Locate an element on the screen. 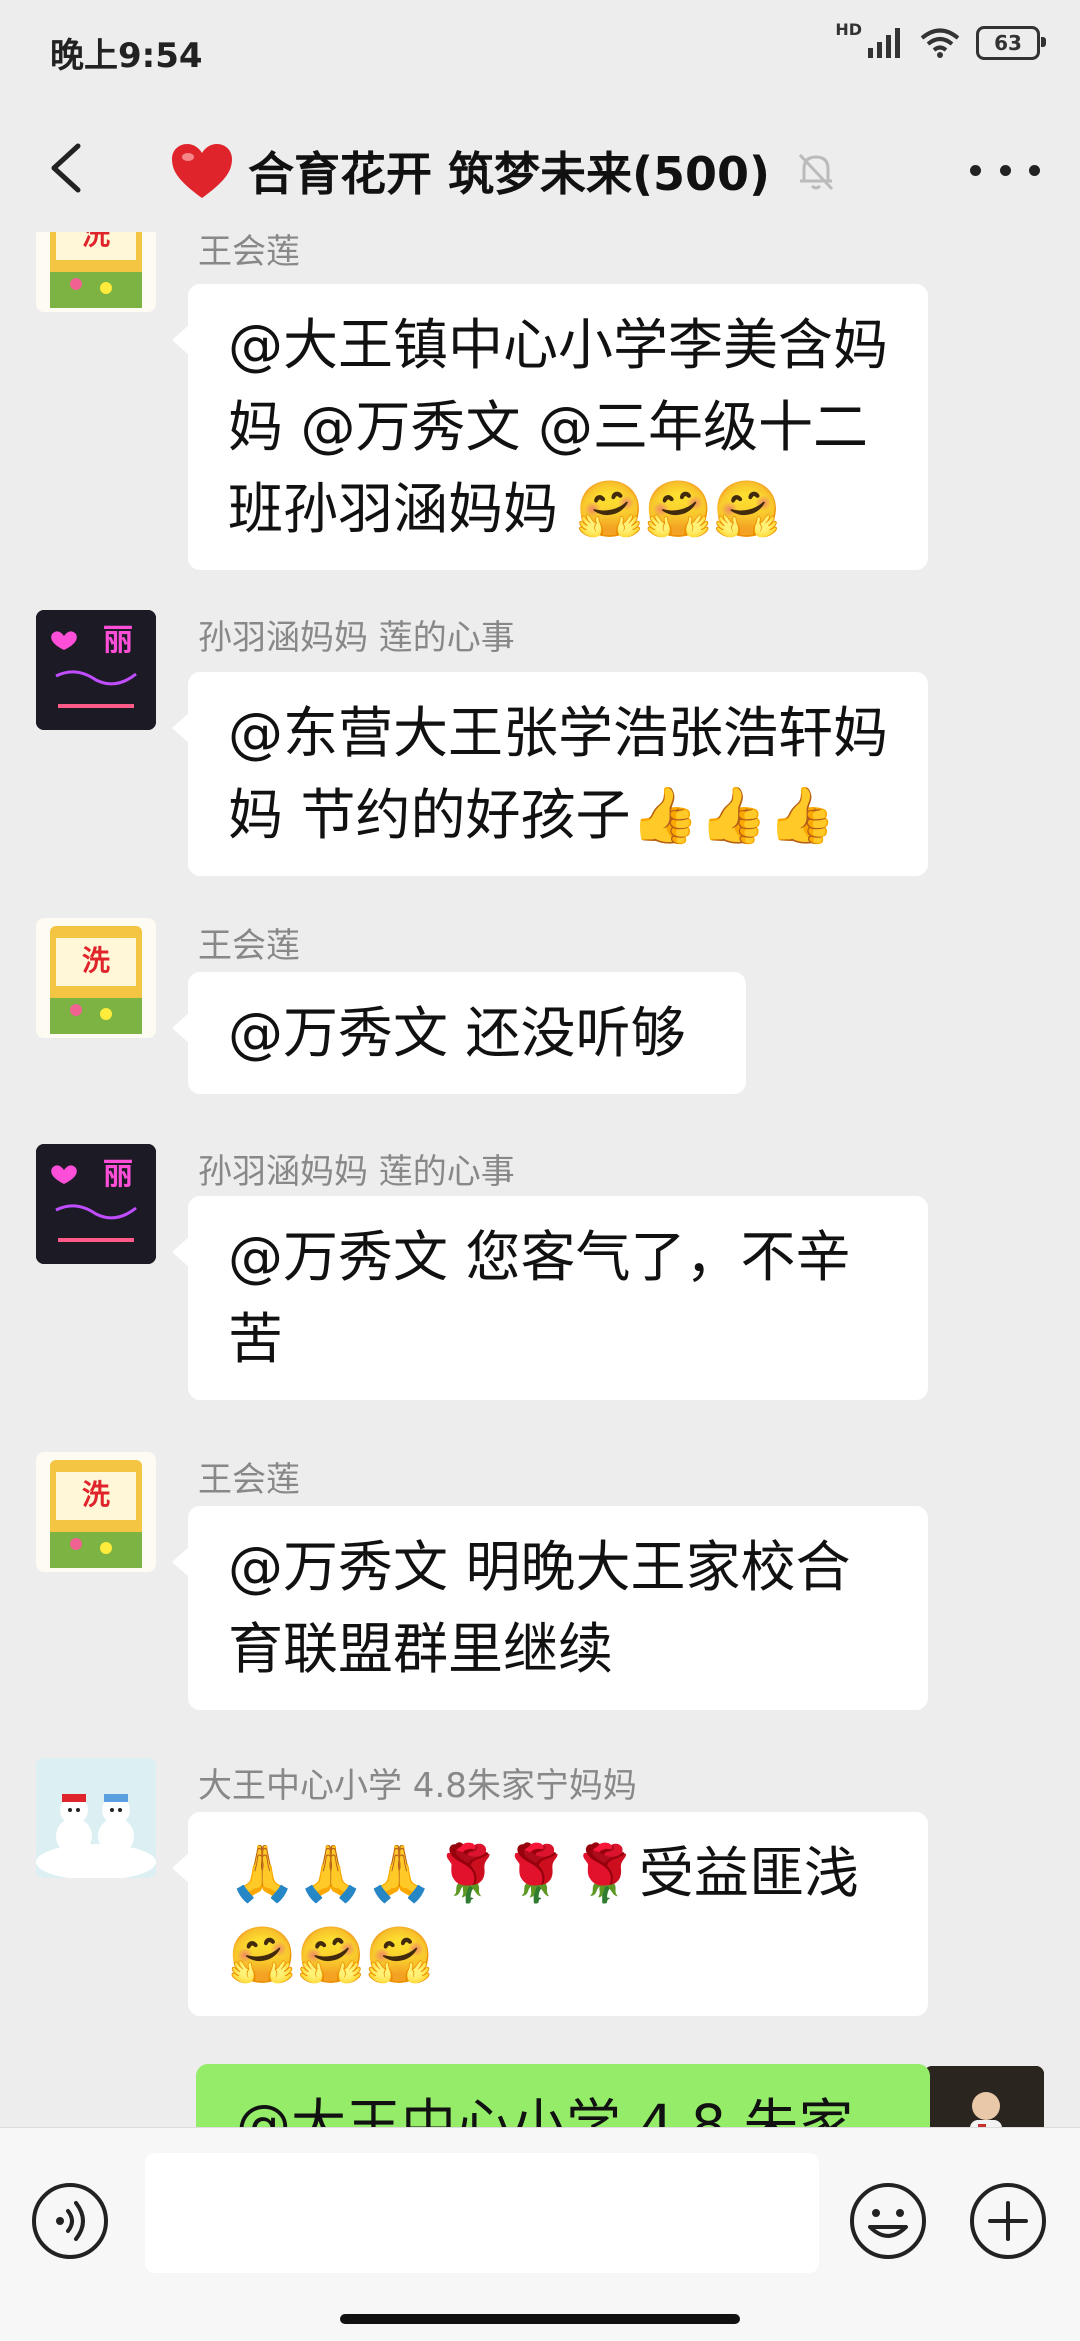 The image size is (1080, 2341). plus-icon is located at coordinates (1008, 2221).